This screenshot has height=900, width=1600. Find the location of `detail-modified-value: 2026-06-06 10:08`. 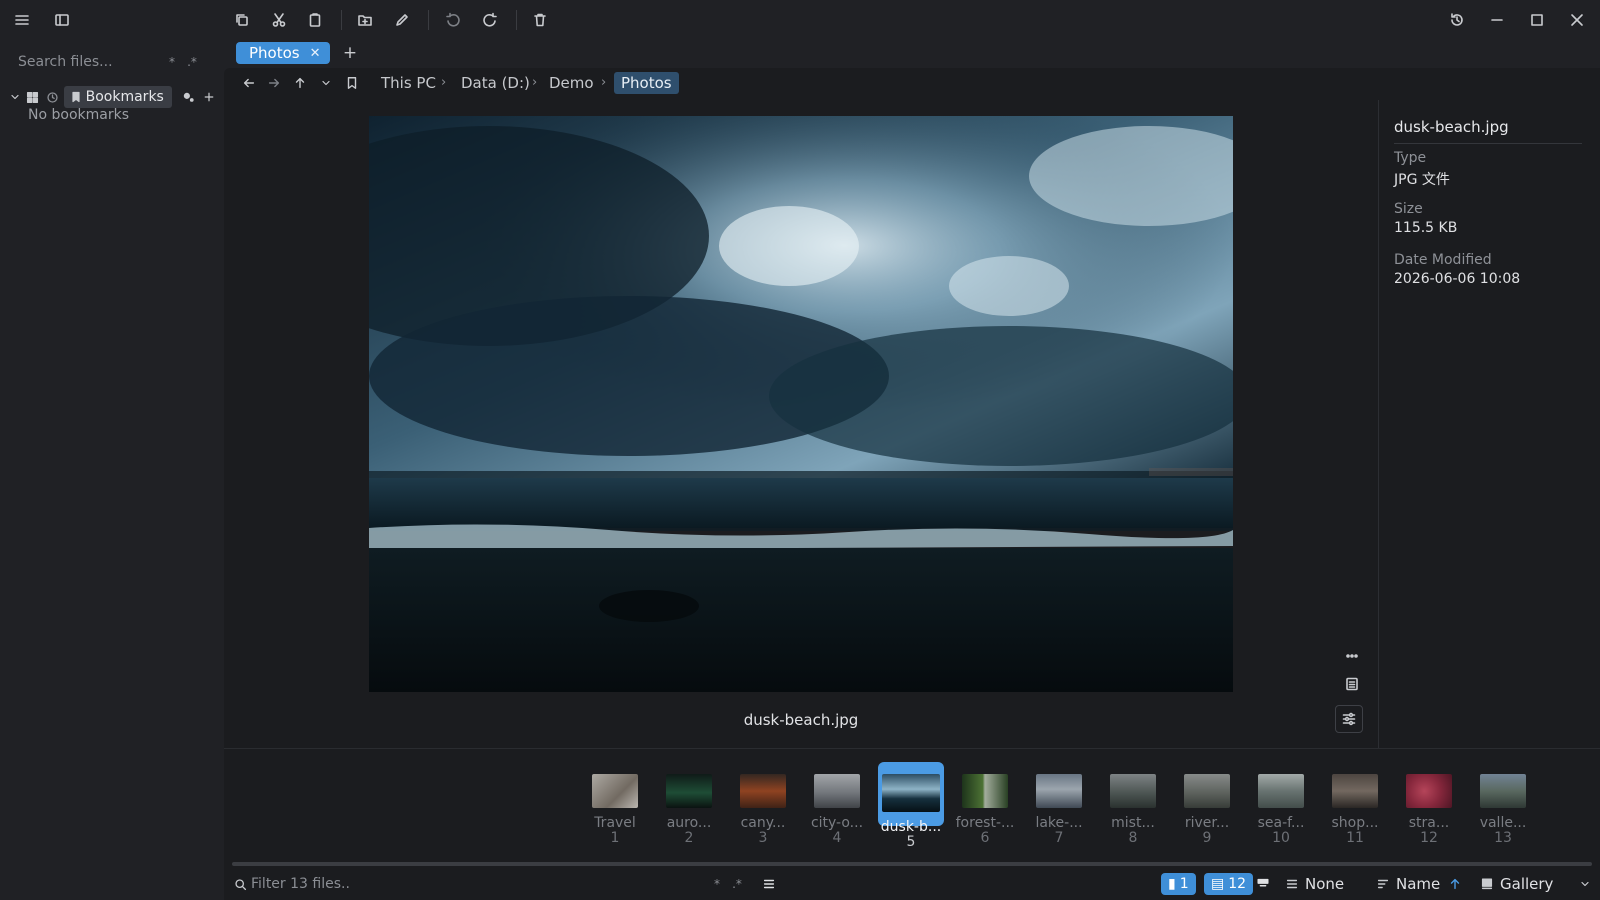

detail-modified-value: 2026-06-06 10:08 is located at coordinates (1457, 279).